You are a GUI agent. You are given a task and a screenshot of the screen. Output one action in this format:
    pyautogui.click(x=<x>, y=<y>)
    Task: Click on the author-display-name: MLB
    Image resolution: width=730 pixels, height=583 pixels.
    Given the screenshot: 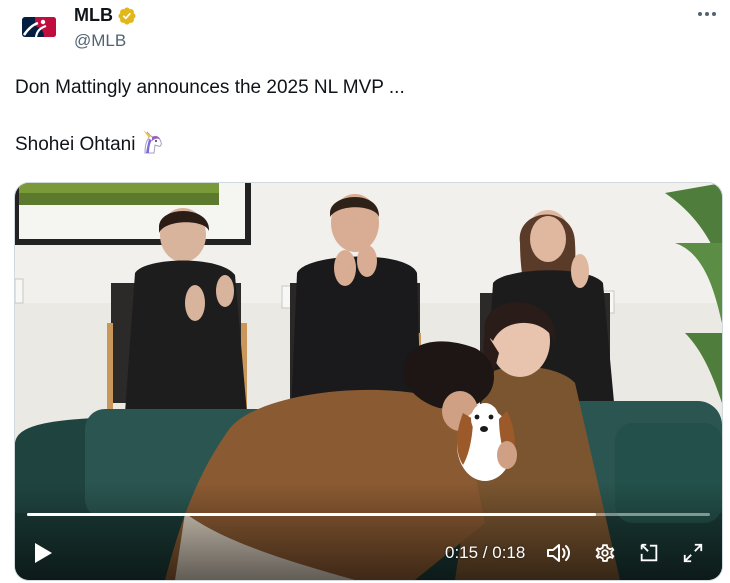 What is the action you would take?
    pyautogui.click(x=93, y=15)
    